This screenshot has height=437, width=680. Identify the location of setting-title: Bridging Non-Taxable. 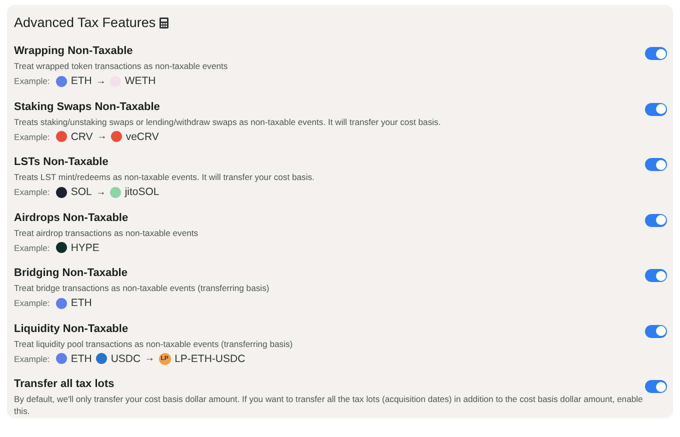
(71, 273).